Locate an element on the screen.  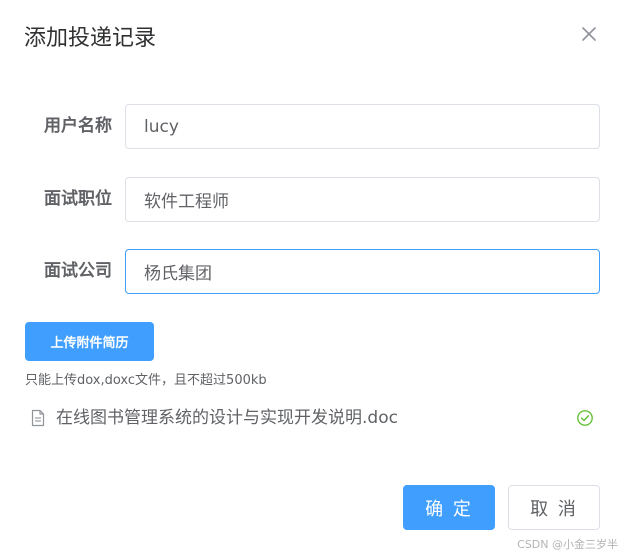
username-input is located at coordinates (362, 126).